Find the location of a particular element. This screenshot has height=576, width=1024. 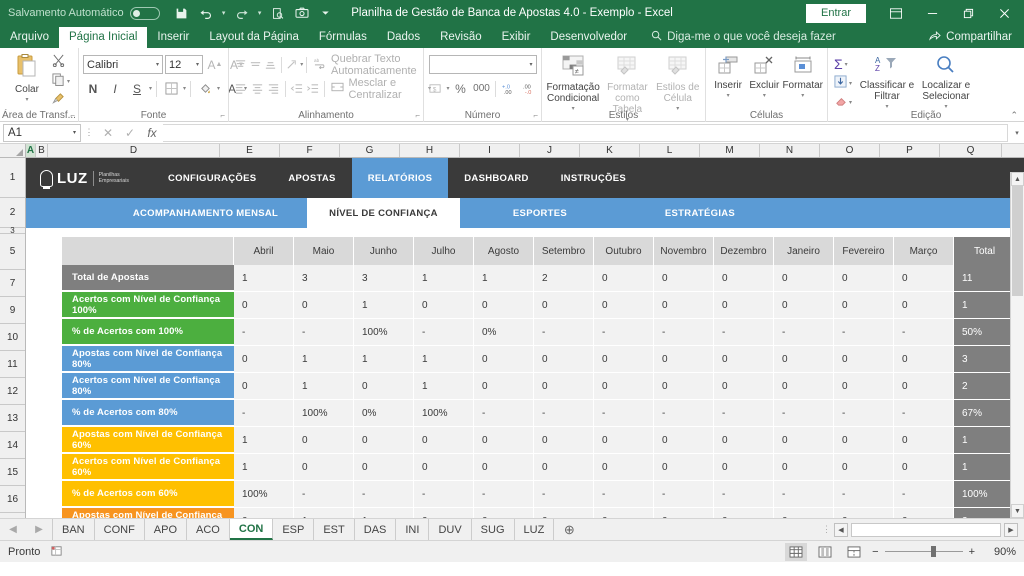

undo-dropdown-icon: ▾ is located at coordinates (224, 13).